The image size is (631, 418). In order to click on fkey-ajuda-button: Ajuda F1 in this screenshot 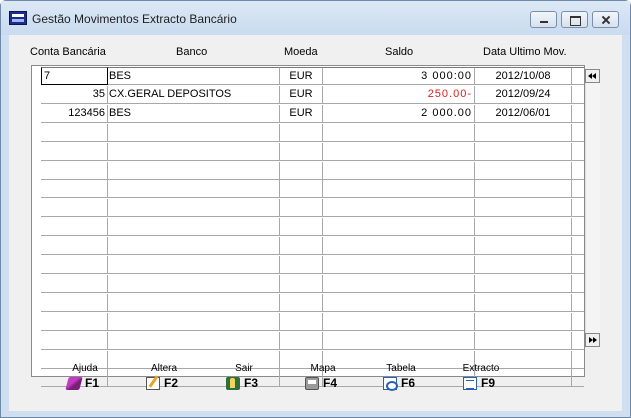, I will do `click(85, 378)`.